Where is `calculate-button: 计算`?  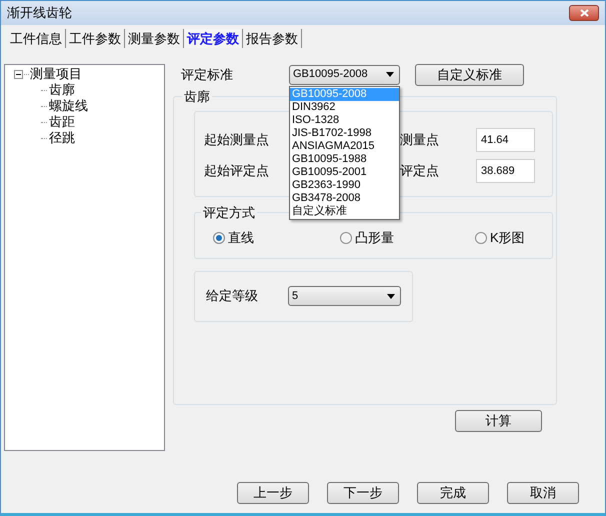 calculate-button: 计算 is located at coordinates (498, 421).